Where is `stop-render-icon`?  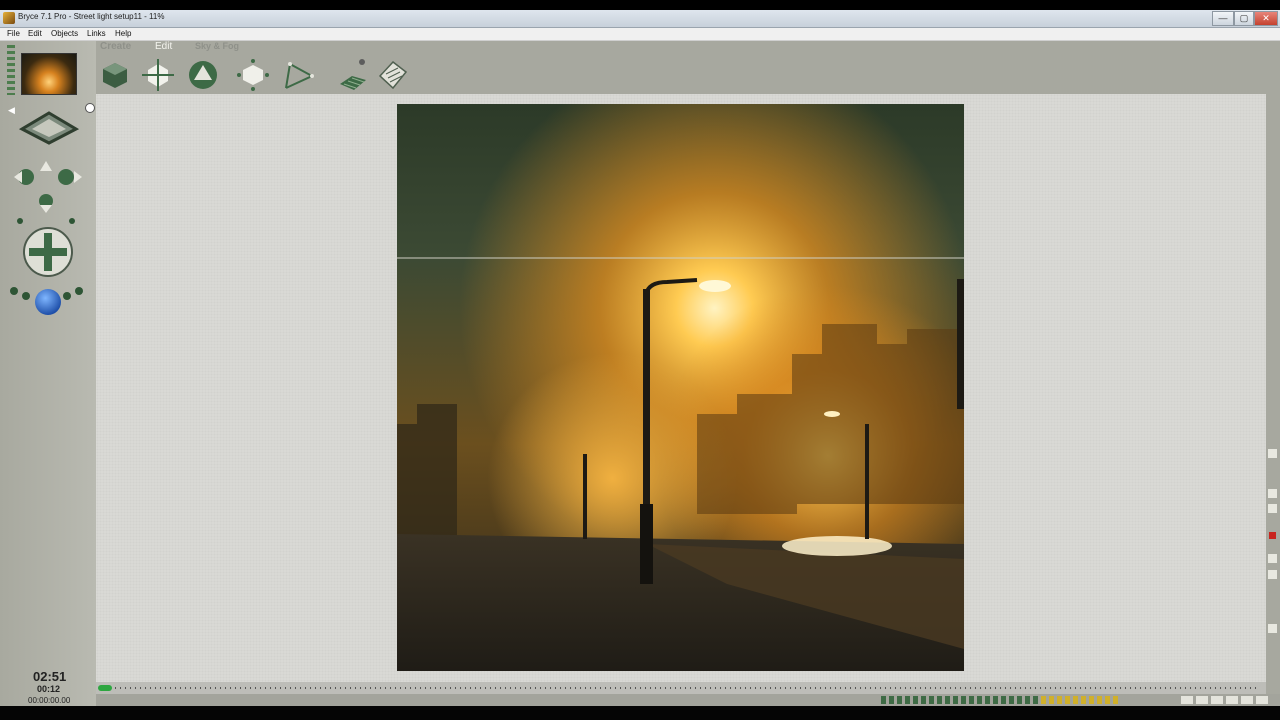
stop-render-icon is located at coordinates (1272, 535).